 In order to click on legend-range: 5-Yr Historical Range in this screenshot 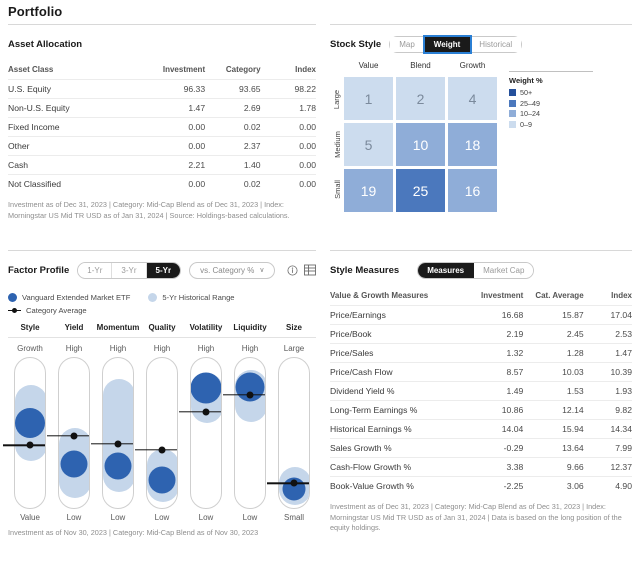, I will do `click(191, 297)`.